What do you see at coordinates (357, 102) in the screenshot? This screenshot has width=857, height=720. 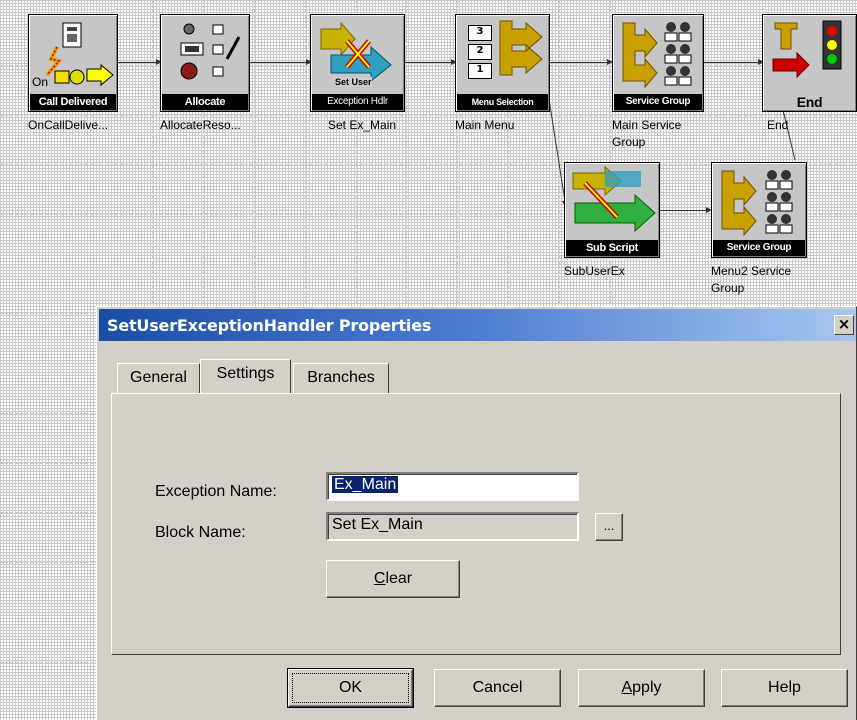 I see `block-caption: Exception Hdlr` at bounding box center [357, 102].